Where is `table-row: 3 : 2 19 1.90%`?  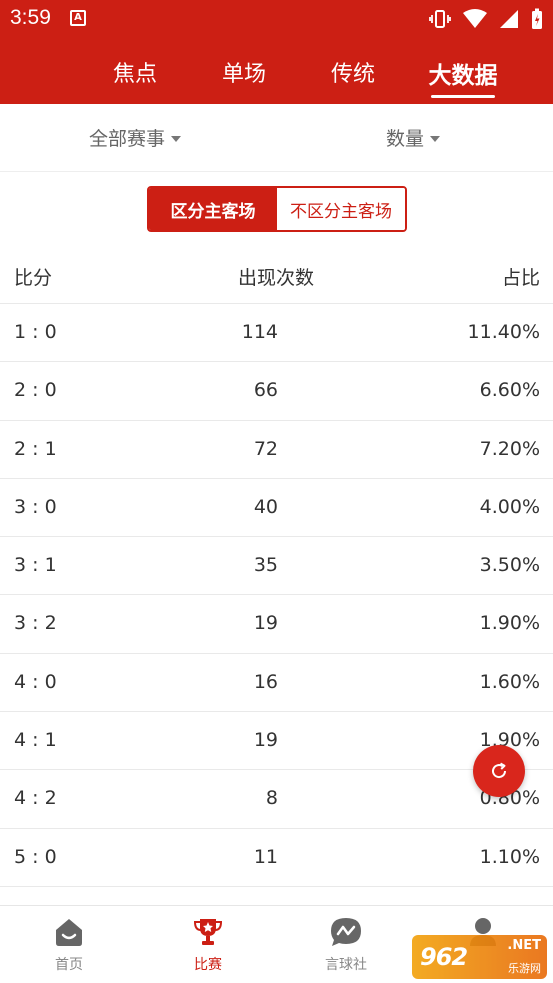 table-row: 3 : 2 19 1.90% is located at coordinates (276, 624).